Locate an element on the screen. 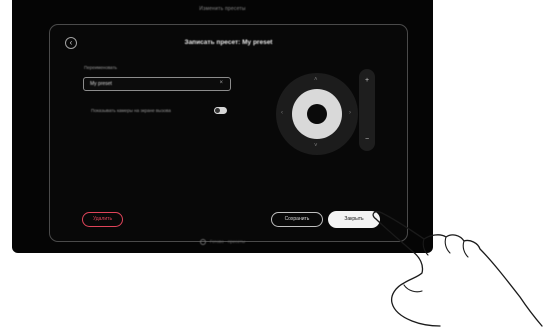  toggle-knob is located at coordinates (217, 110).